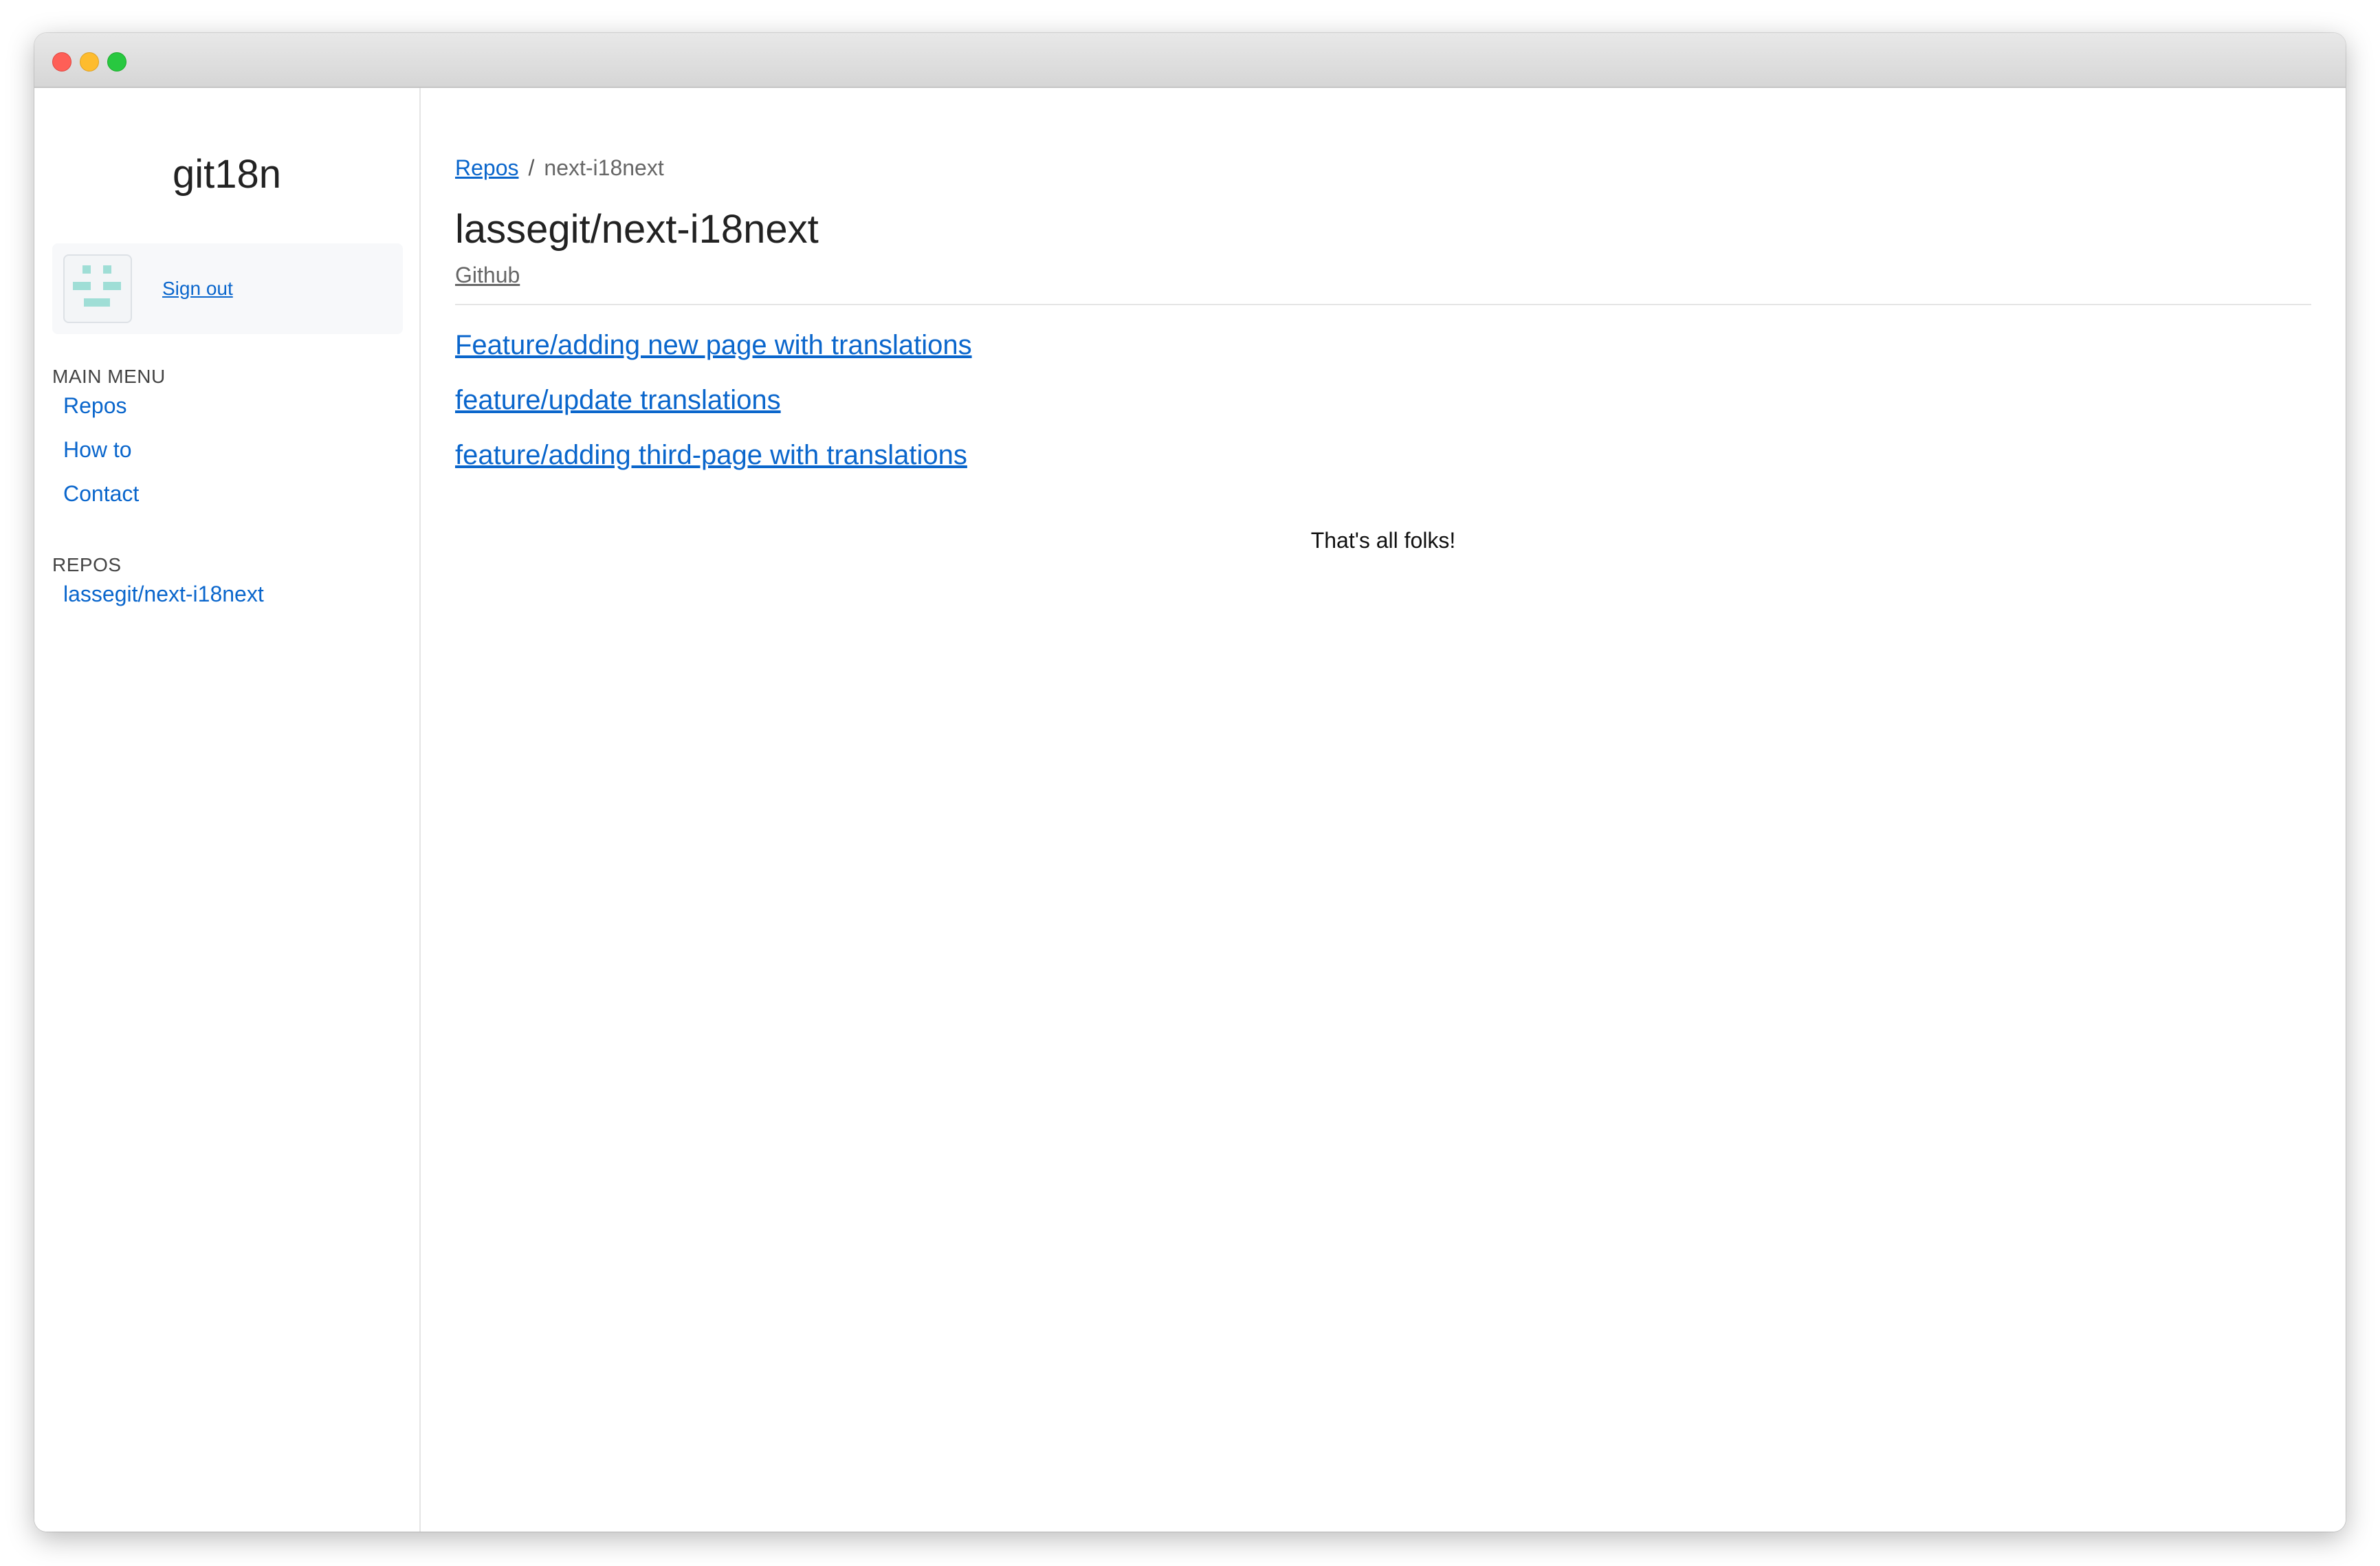 The image size is (2380, 1566). Describe the element at coordinates (487, 167) in the screenshot. I see `breadcrumb-repos-link: Repos` at that location.